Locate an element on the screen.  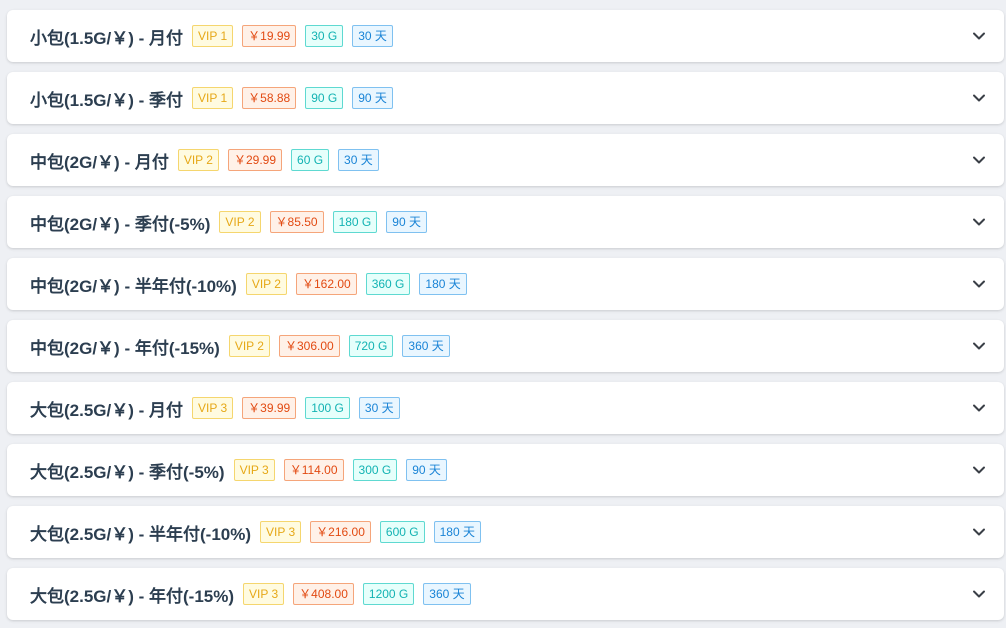
data-size-tag: 300 G is located at coordinates (375, 470).